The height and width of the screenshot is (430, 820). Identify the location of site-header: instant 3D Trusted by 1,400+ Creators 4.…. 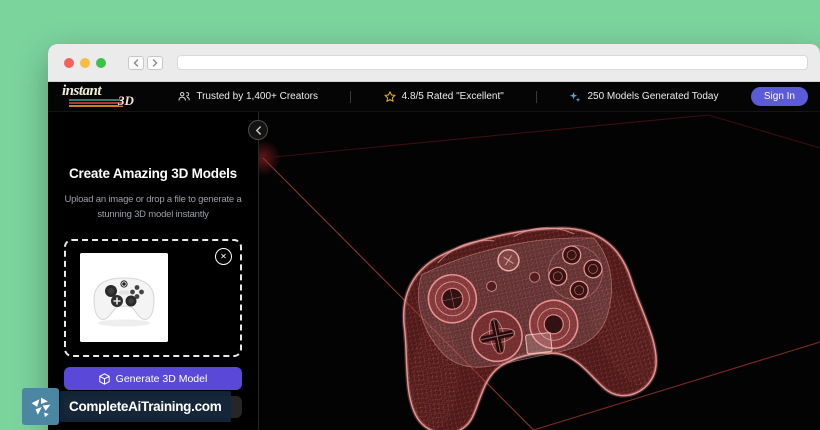
(434, 97).